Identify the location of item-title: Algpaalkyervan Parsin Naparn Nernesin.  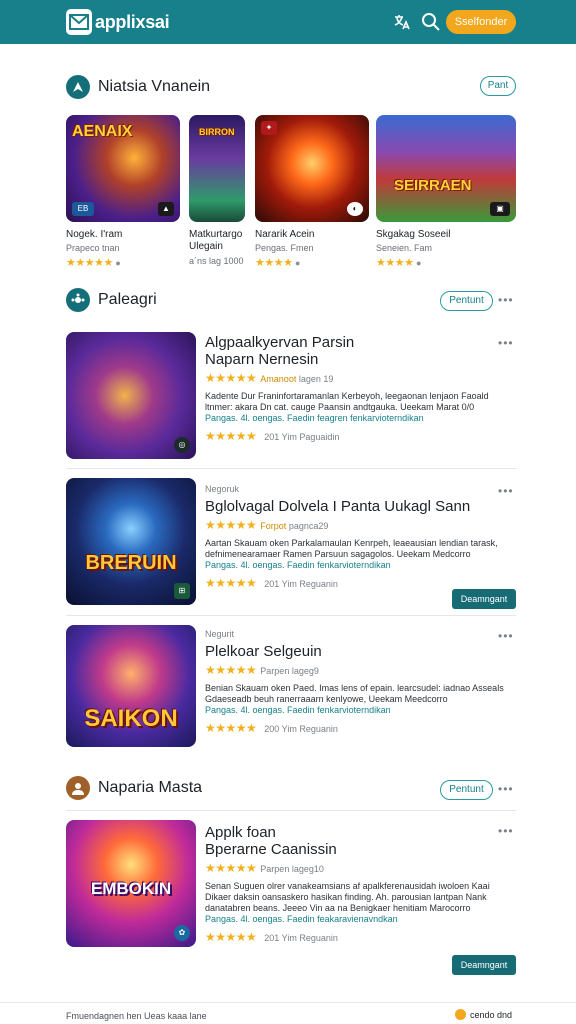
(280, 351).